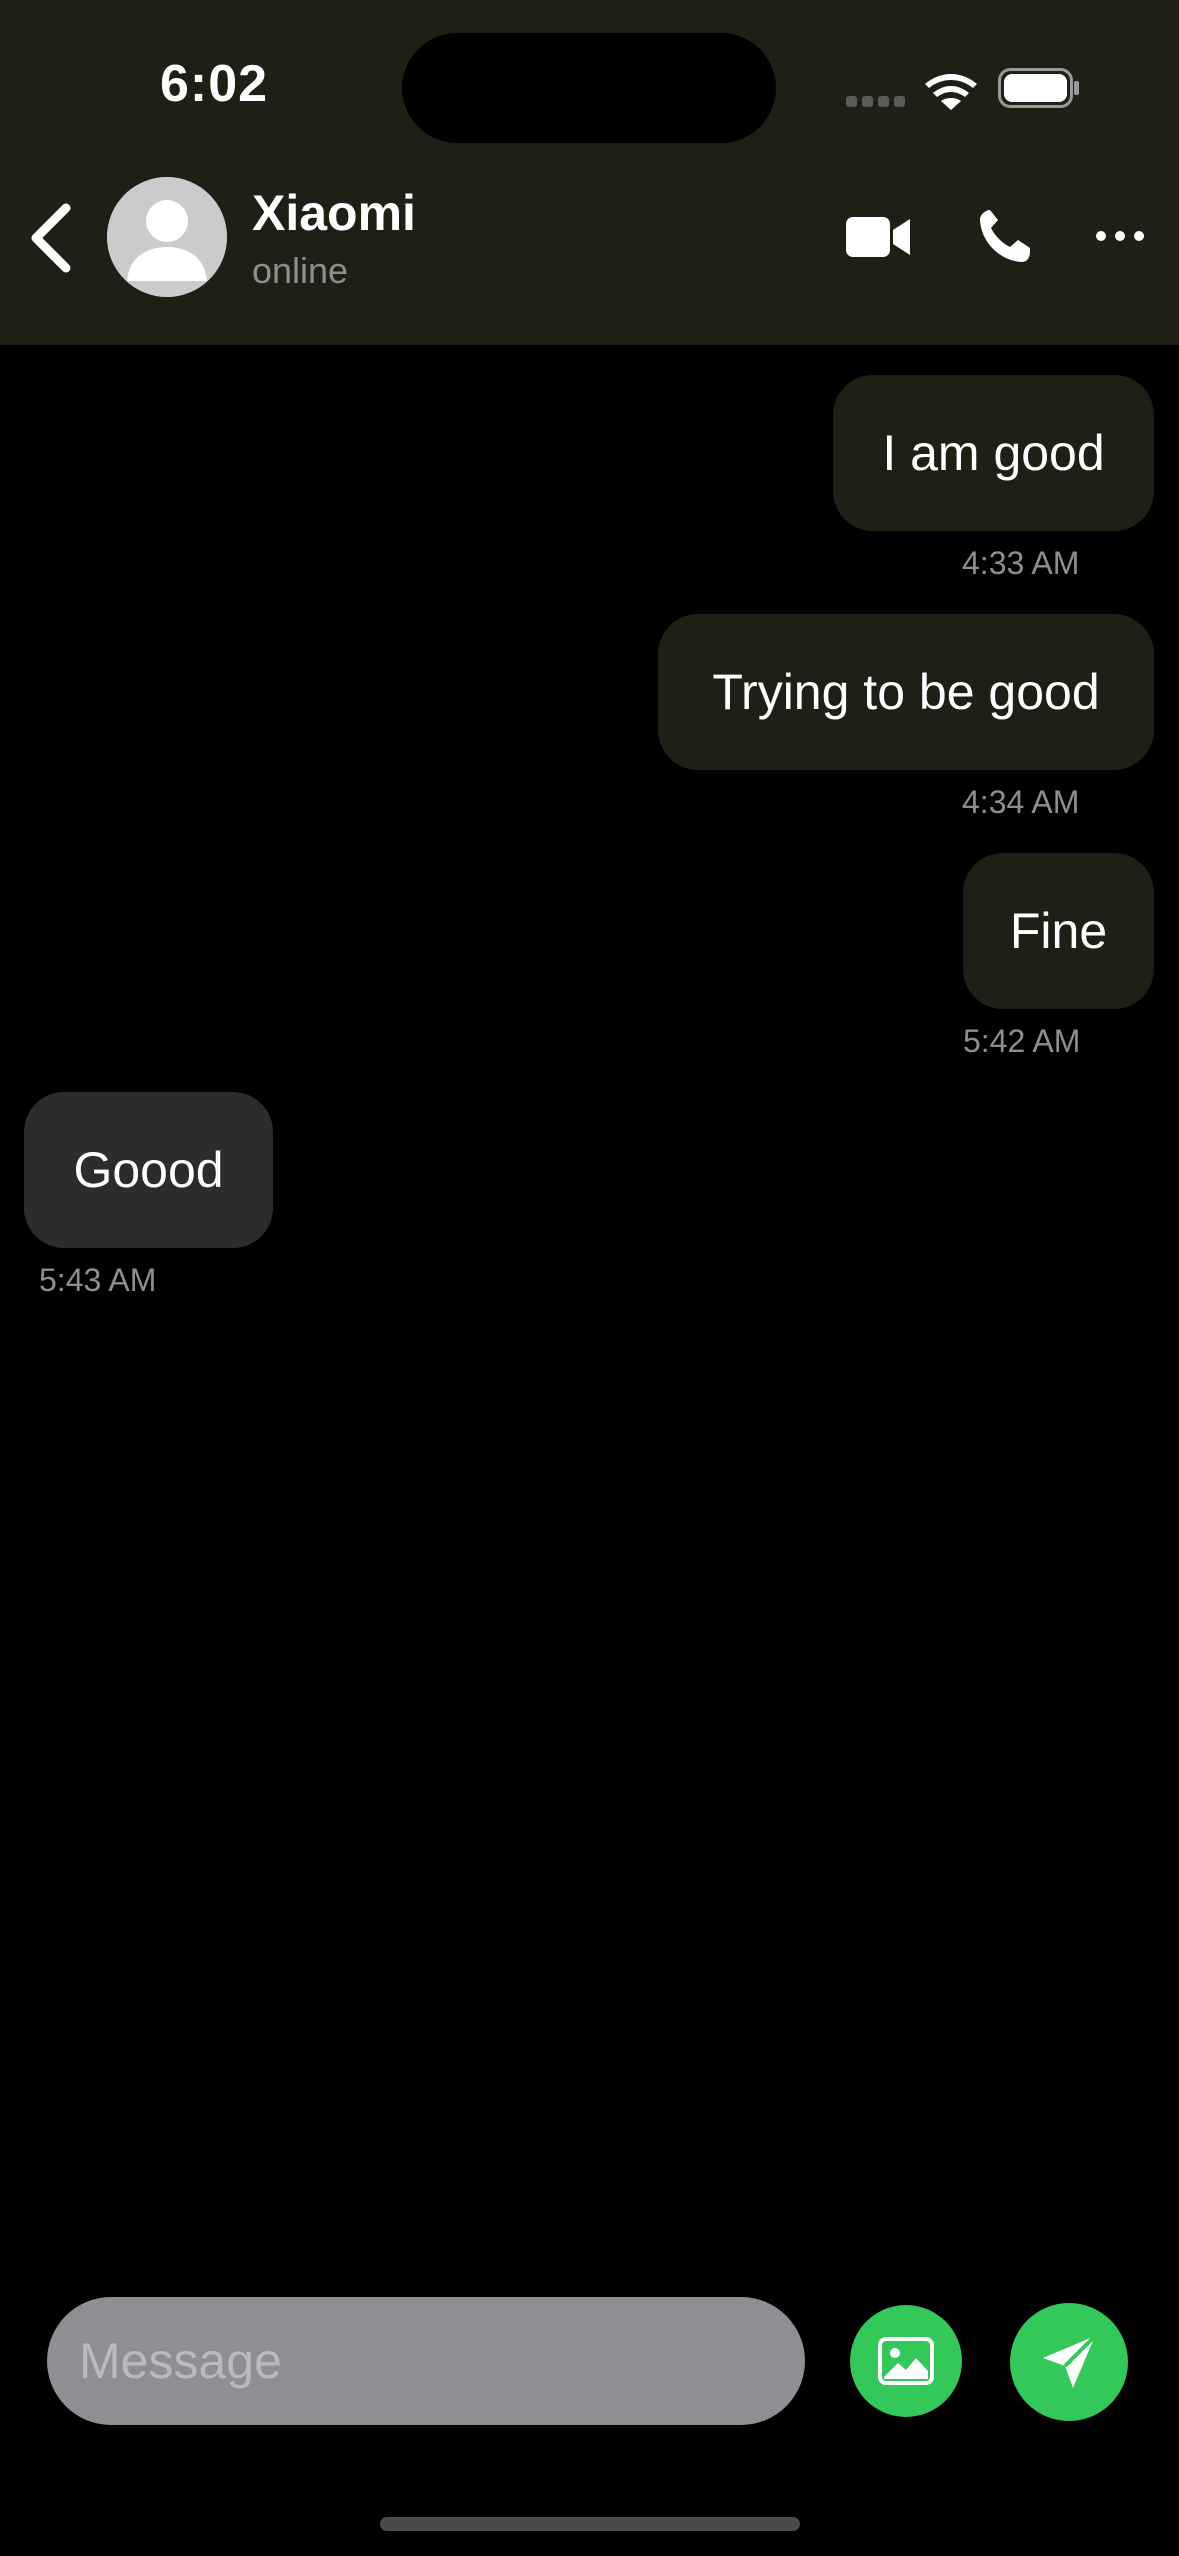 The width and height of the screenshot is (1179, 2556). I want to click on phone-icon, so click(1004, 236).